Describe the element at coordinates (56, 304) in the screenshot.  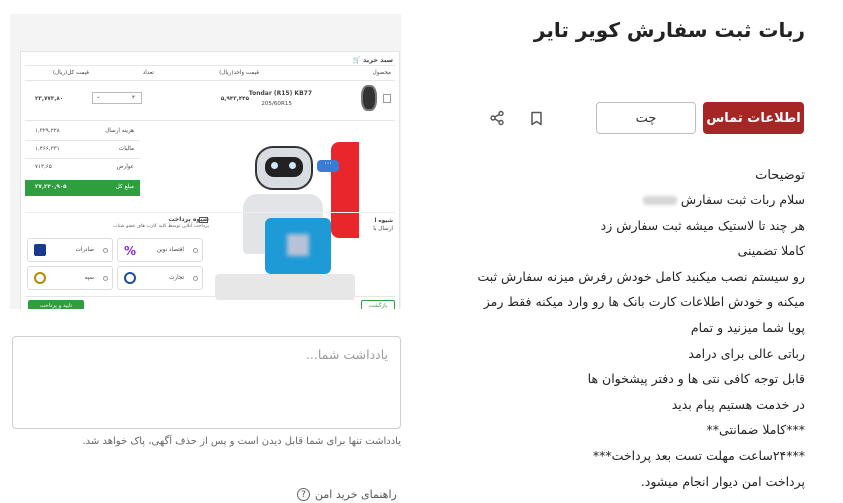
I see `confirm-pay-button: تایید و پرداخت` at that location.